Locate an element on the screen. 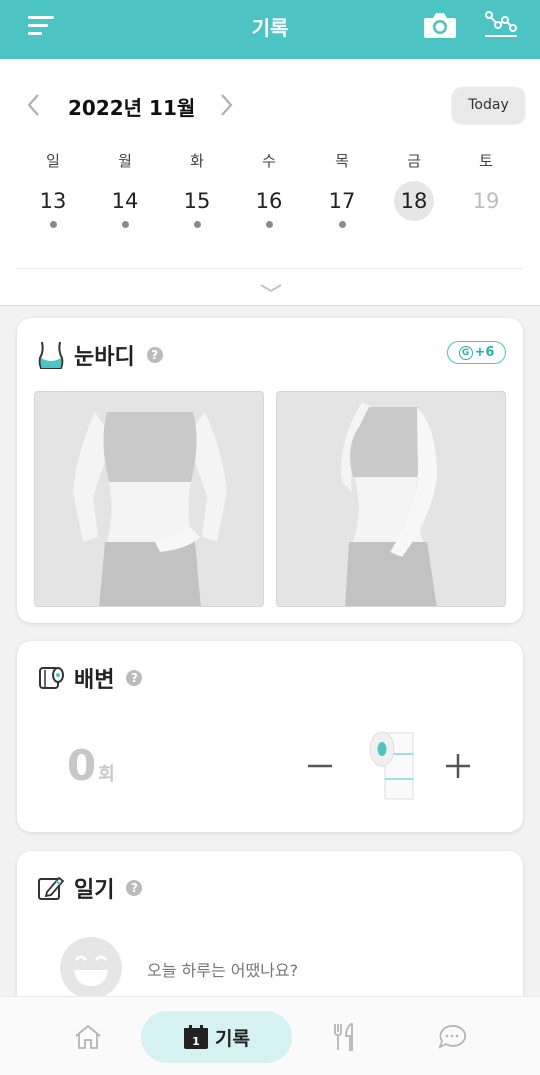 This screenshot has height=1075, width=540. bowel-count: 0회 is located at coordinates (91, 765).